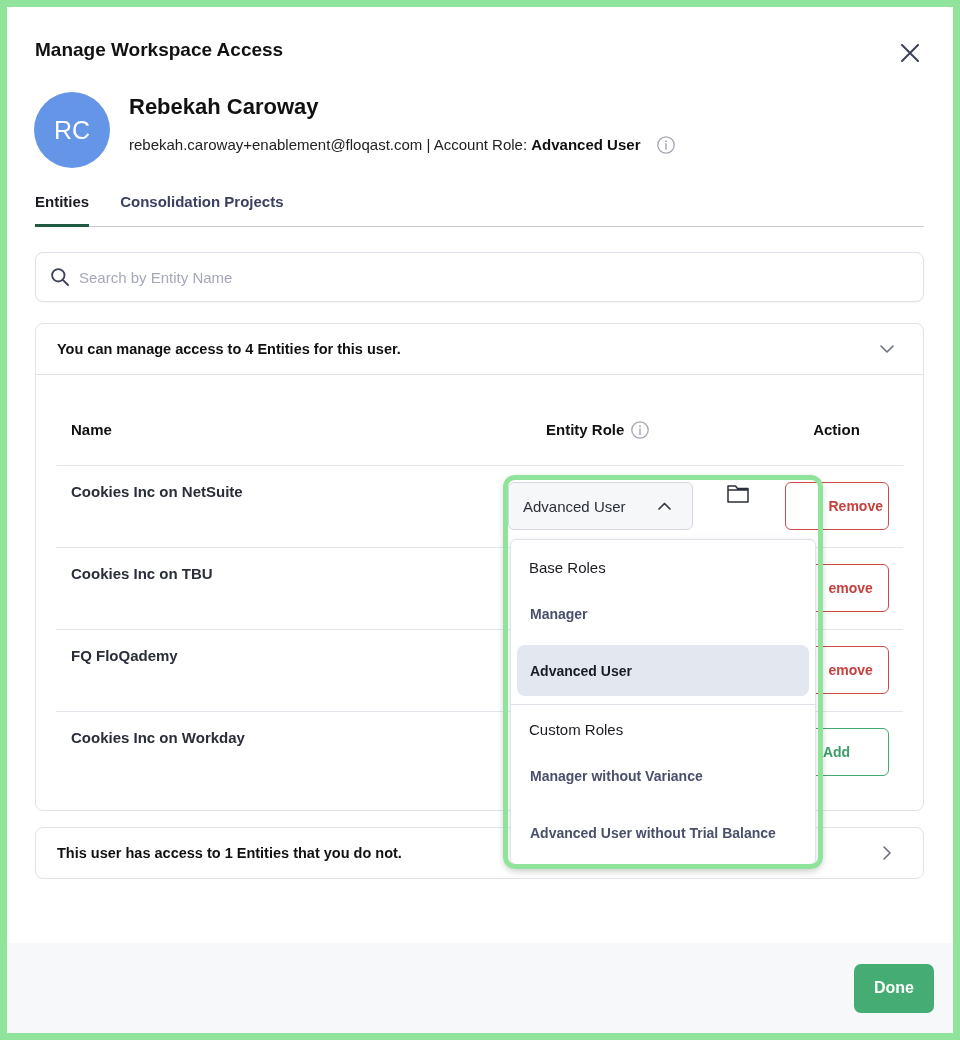  What do you see at coordinates (887, 853) in the screenshot?
I see `chevron-right-icon` at bounding box center [887, 853].